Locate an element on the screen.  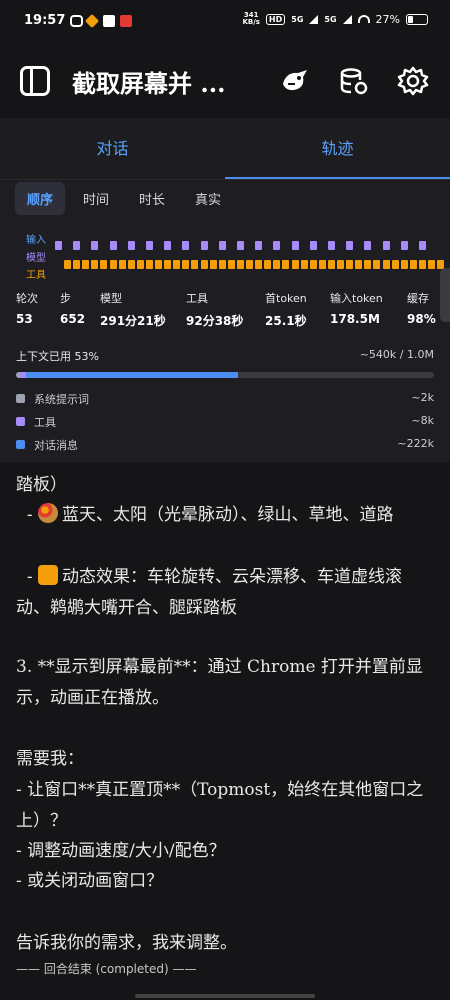
heart-app-icon is located at coordinates (92, 21).